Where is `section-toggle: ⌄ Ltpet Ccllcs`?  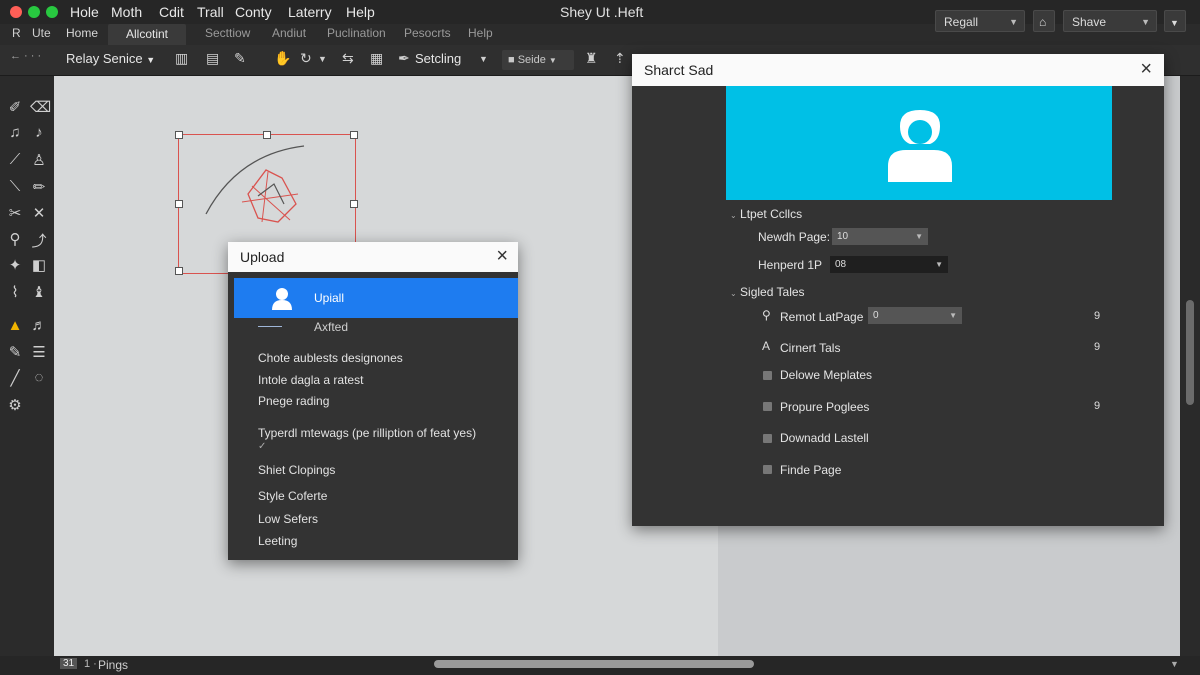 section-toggle: ⌄ Ltpet Ccllcs is located at coordinates (766, 214).